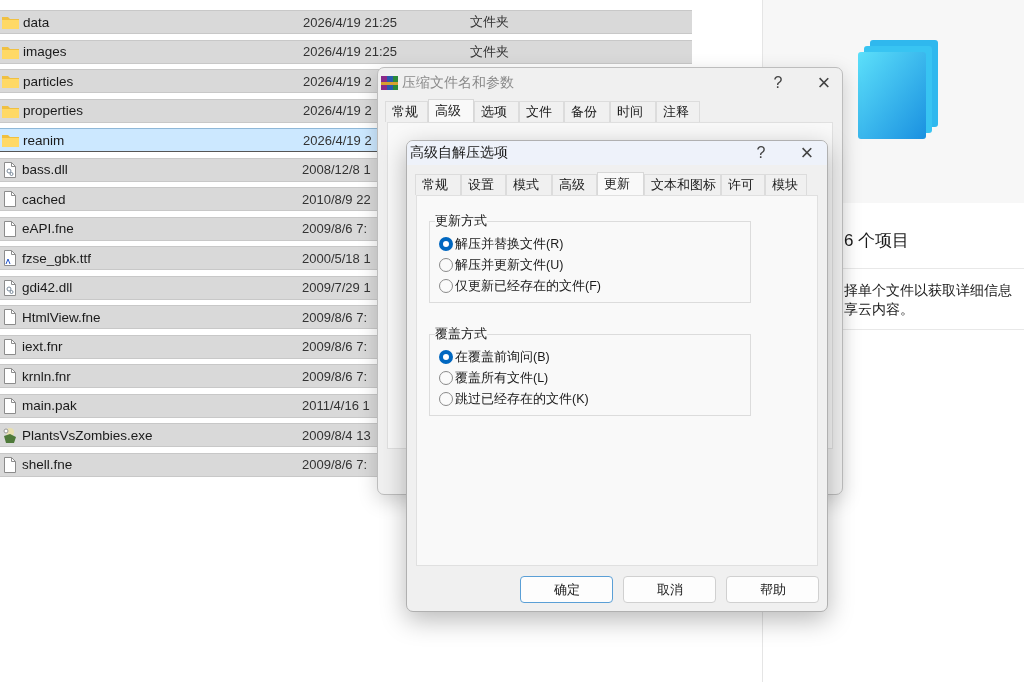 This screenshot has height=682, width=1024. I want to click on file-name: cached, so click(44, 199).